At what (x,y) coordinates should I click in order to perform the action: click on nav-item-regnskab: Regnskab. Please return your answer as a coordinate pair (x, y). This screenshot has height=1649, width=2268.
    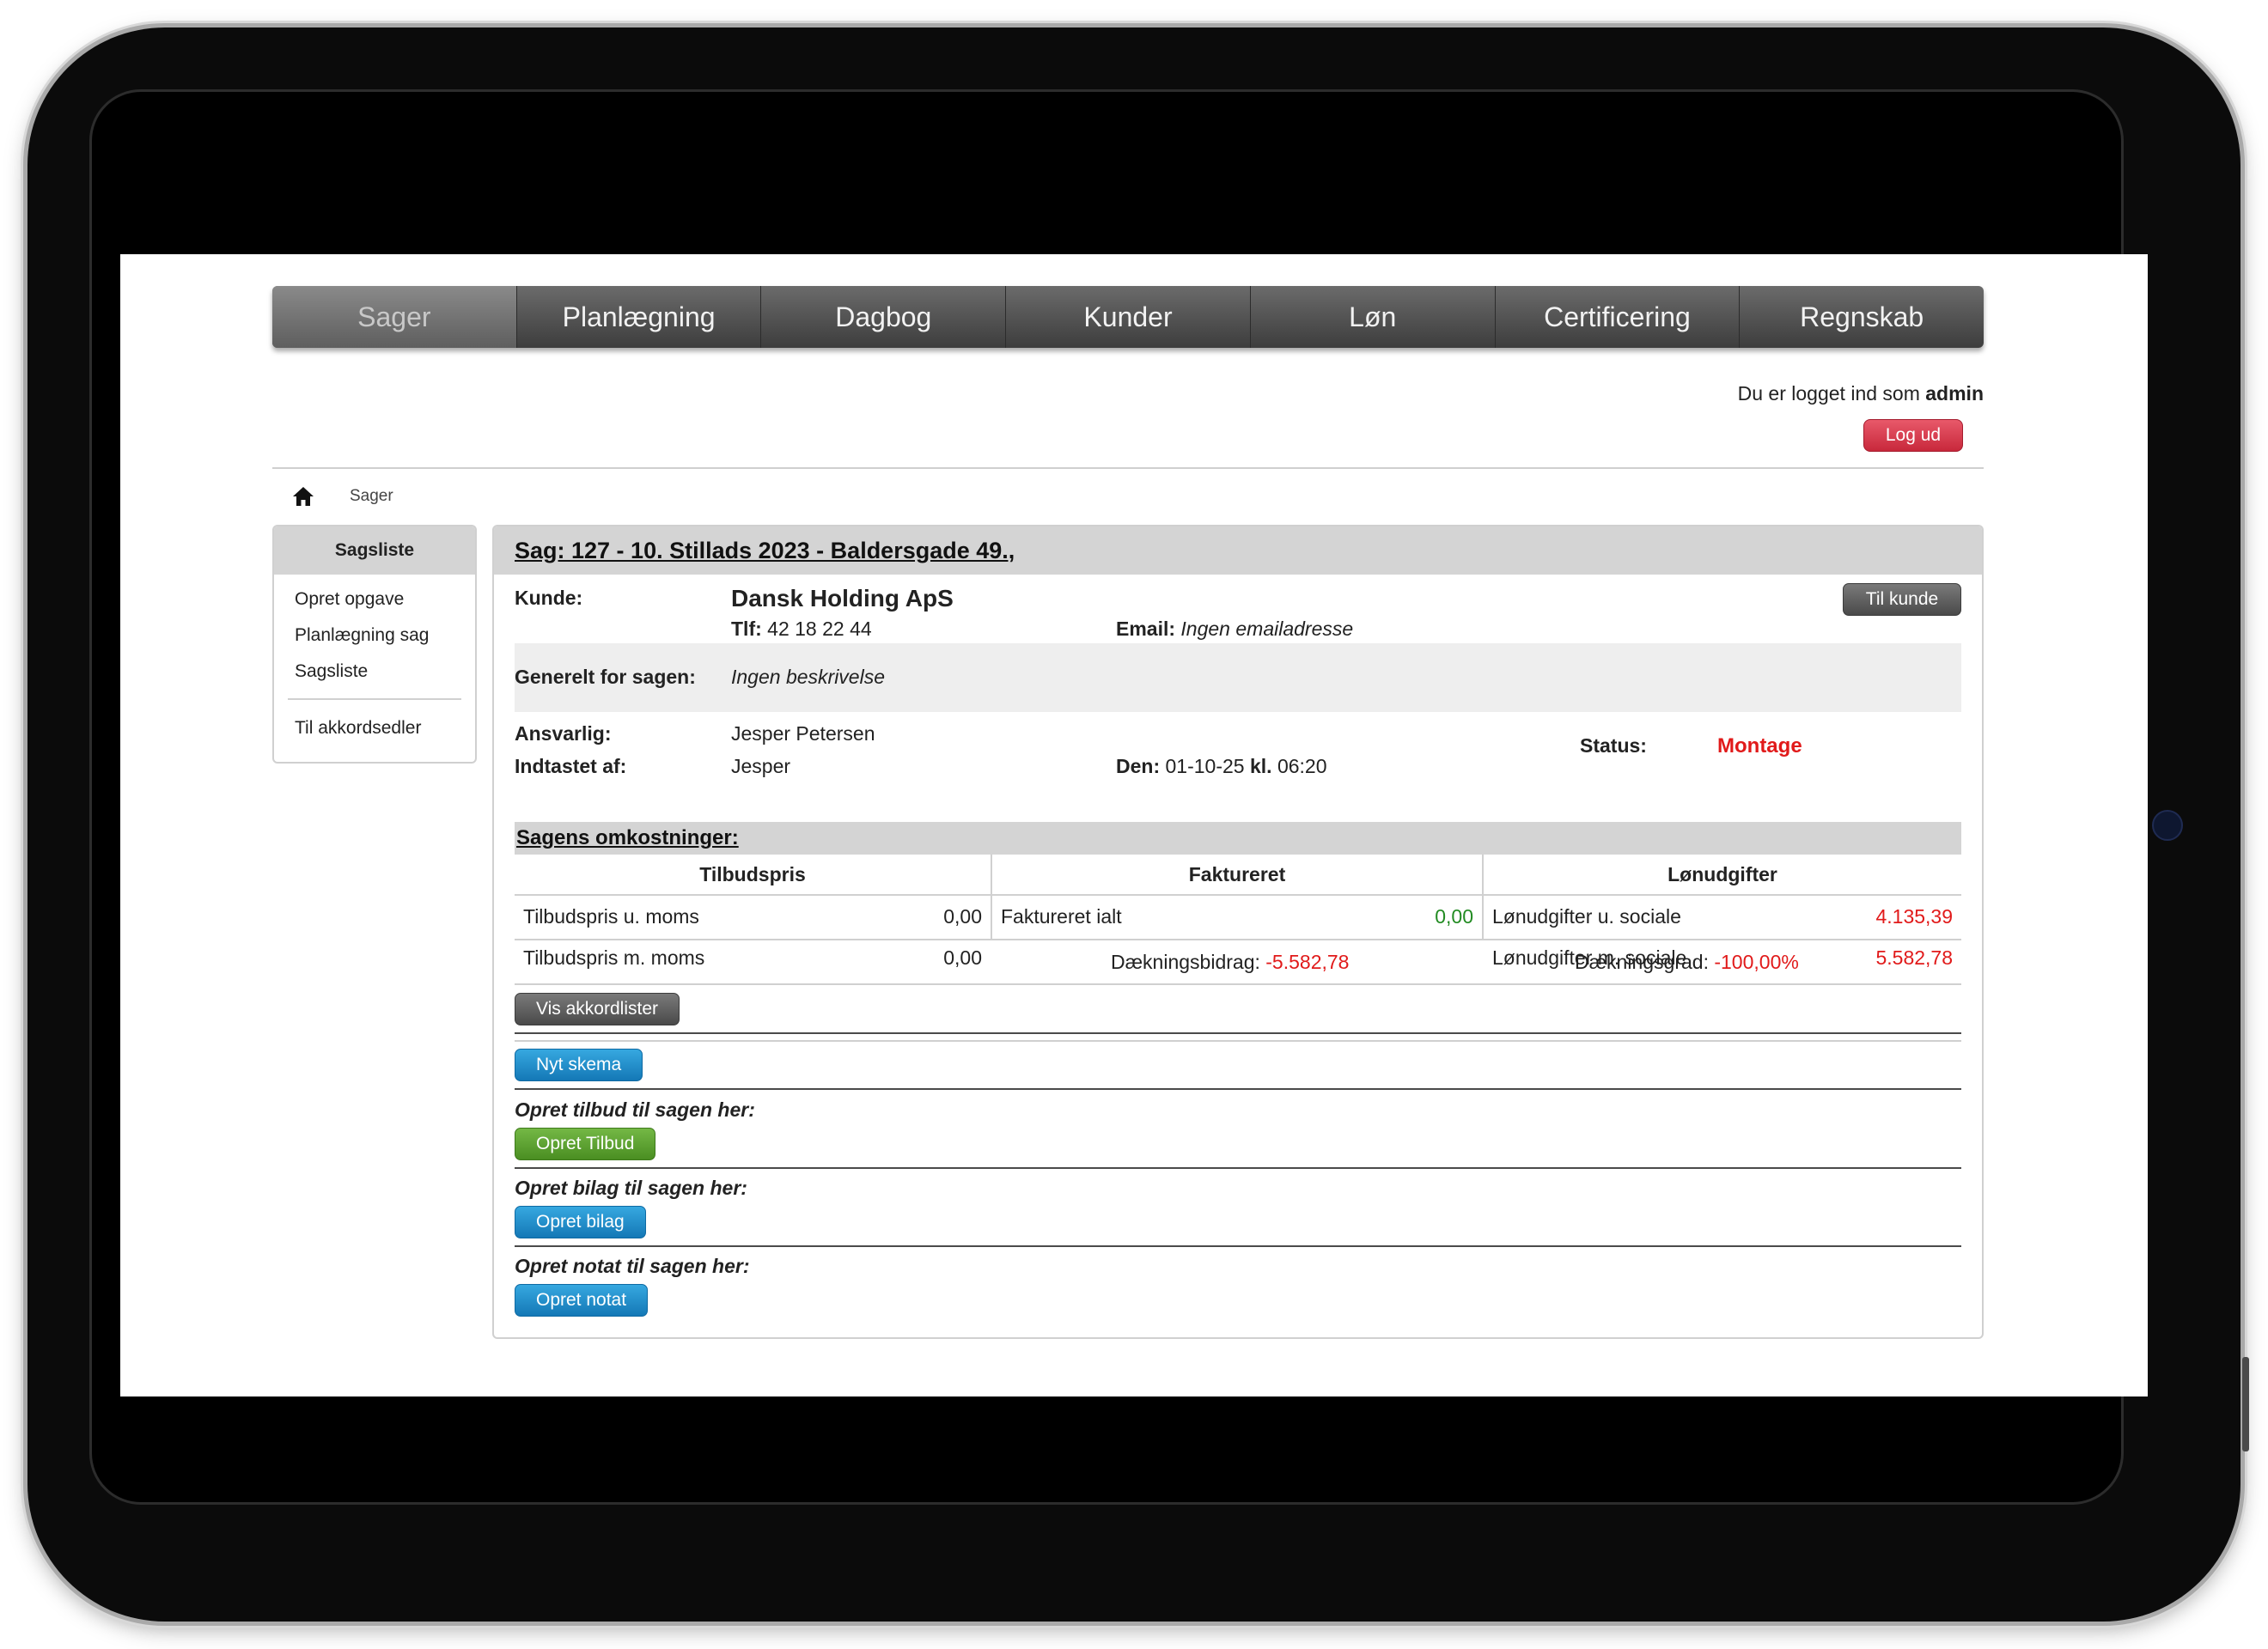
    Looking at the image, I should click on (1862, 317).